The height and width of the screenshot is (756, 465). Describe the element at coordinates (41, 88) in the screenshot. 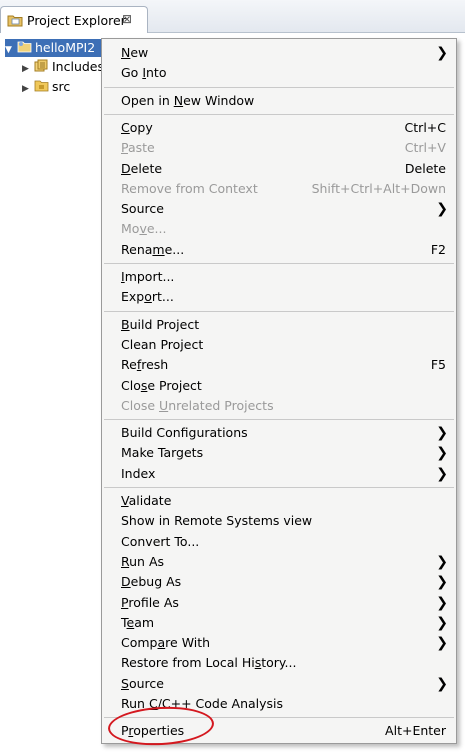

I see `source-folder-icon` at that location.